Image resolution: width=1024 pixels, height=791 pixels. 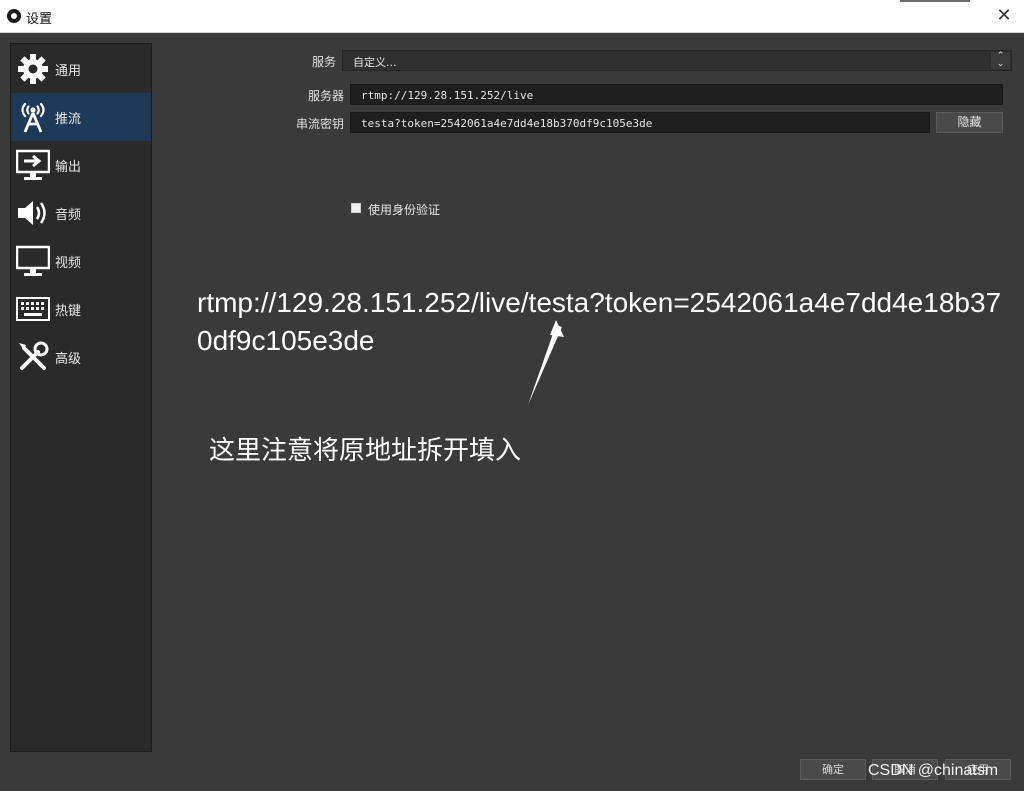 I want to click on watermark: CSDN @chinatsm, so click(x=933, y=770).